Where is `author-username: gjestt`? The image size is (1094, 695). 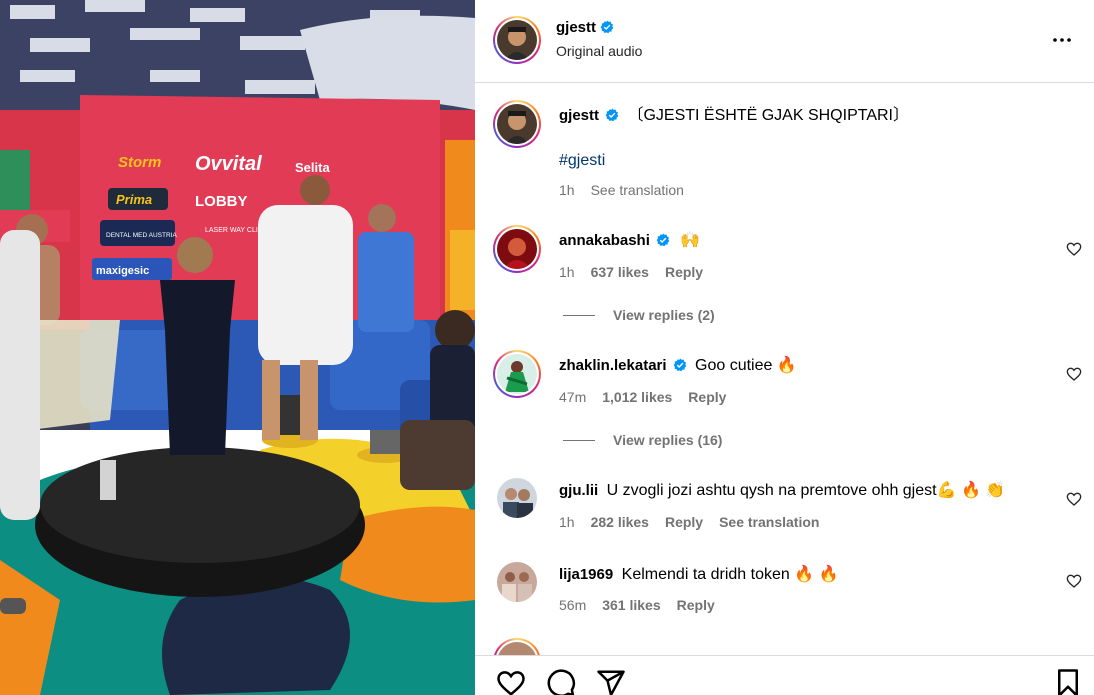
author-username: gjestt is located at coordinates (576, 27).